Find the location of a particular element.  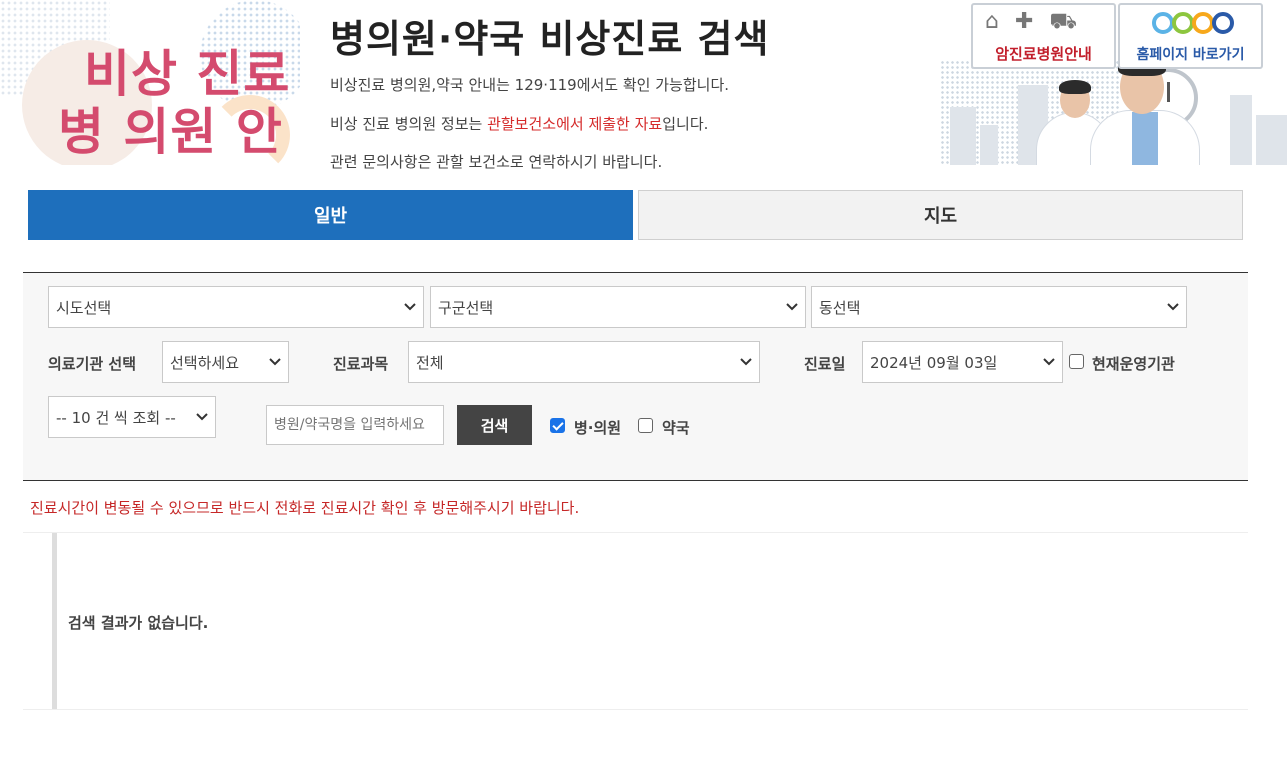

institution-select-value: 선택하세요 is located at coordinates (205, 362).